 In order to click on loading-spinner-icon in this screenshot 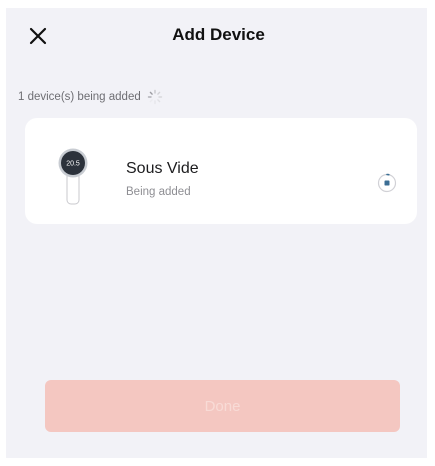, I will do `click(154, 97)`.